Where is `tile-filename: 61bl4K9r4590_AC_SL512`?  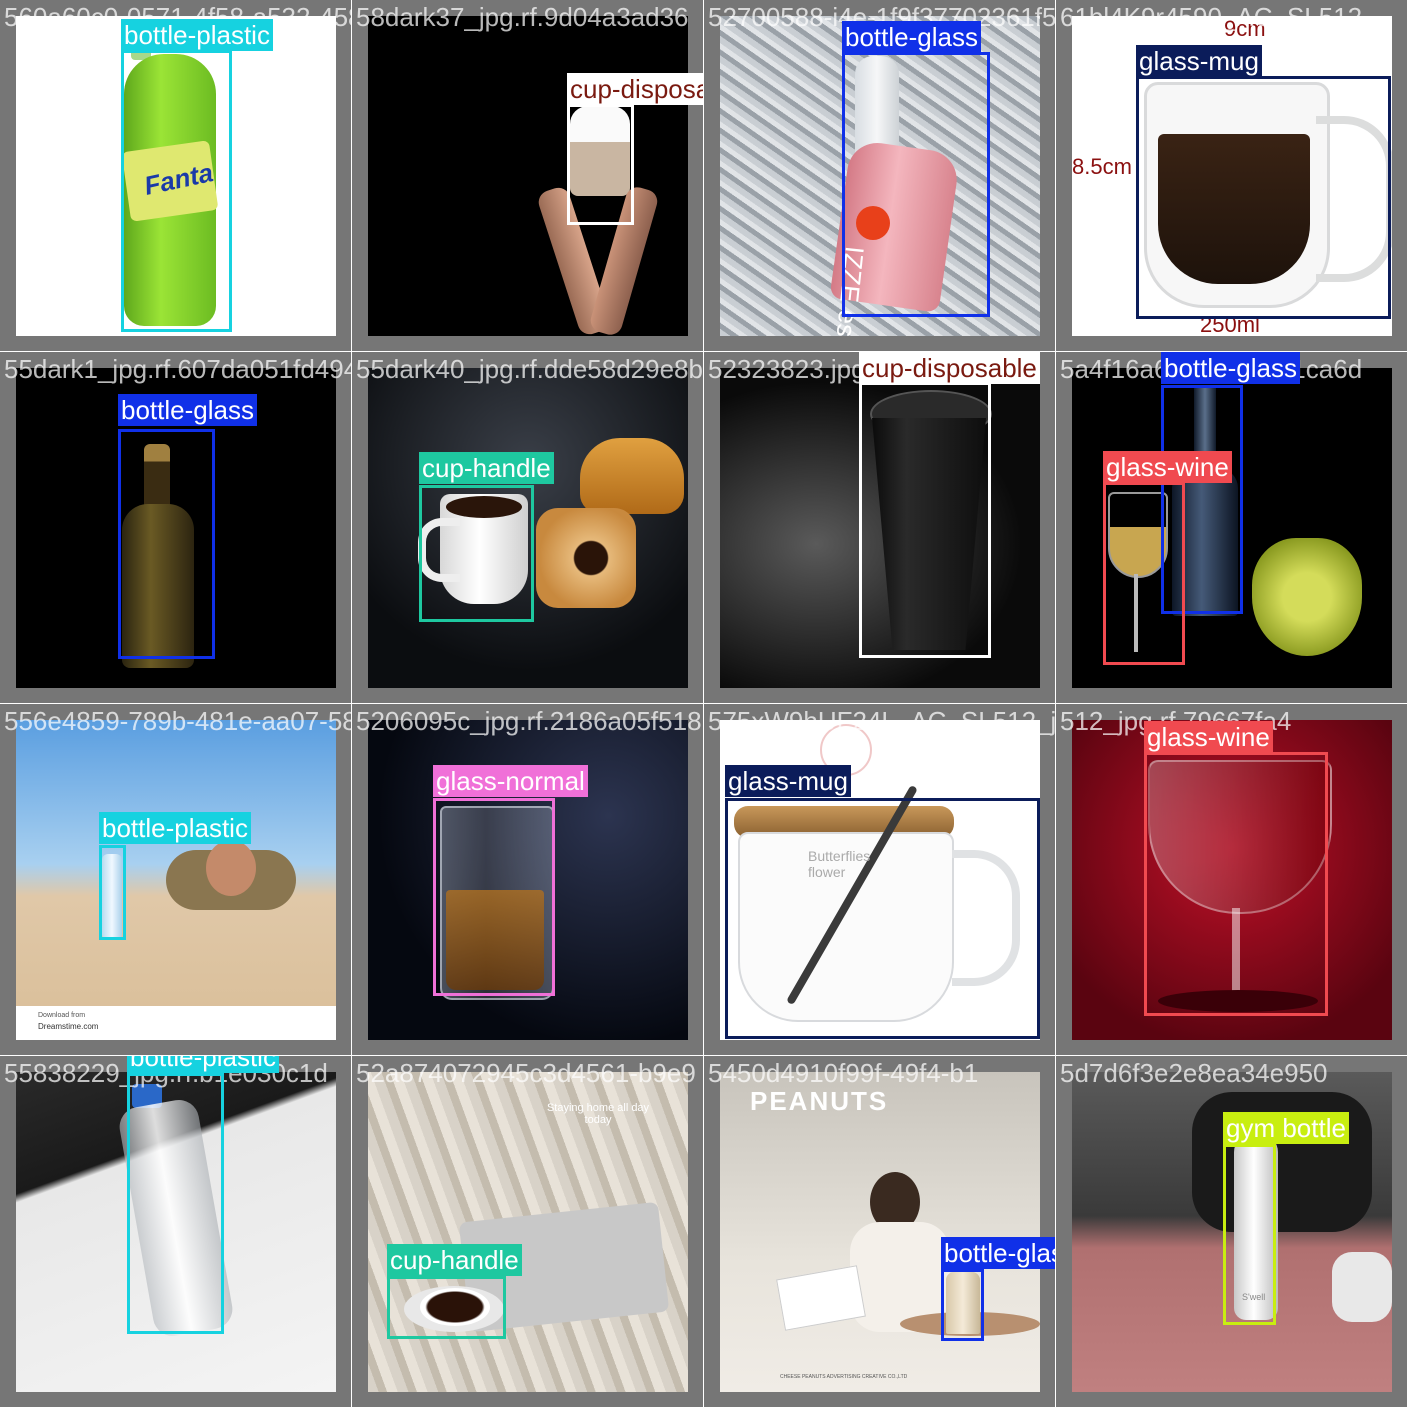
tile-filename: 61bl4K9r4590_AC_SL512 is located at coordinates (1211, 17).